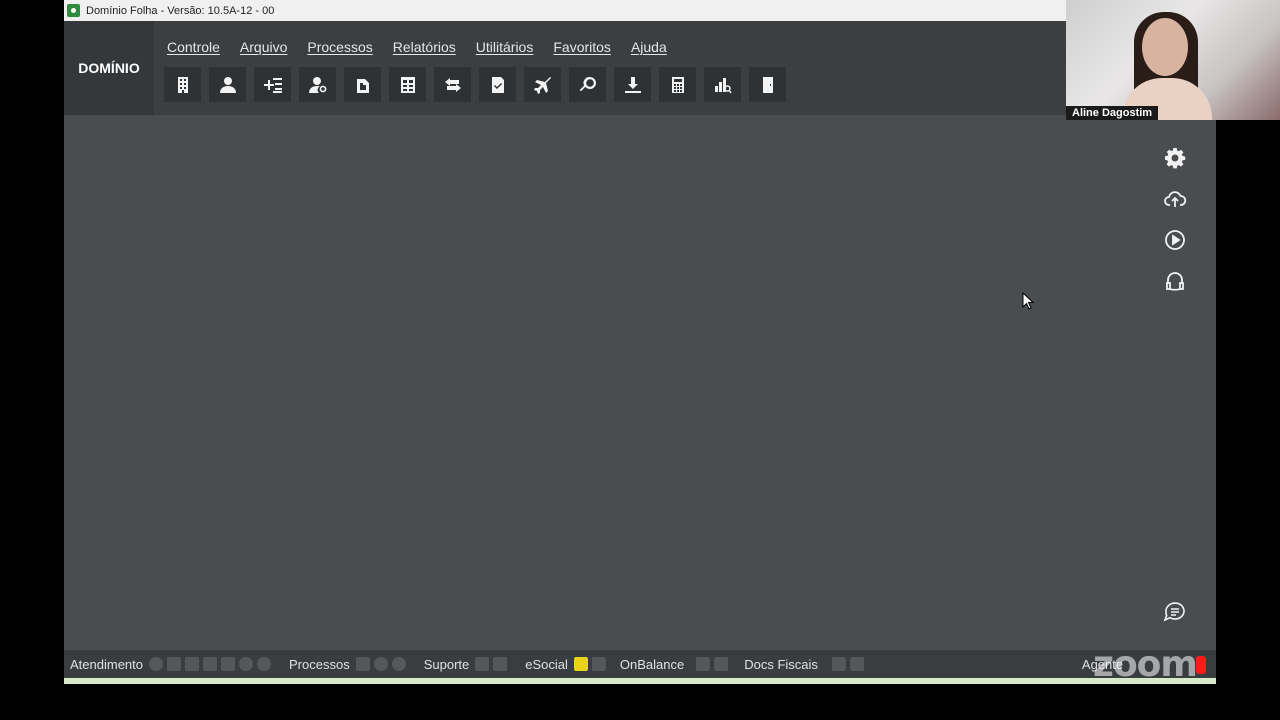 This screenshot has height=720, width=1280. I want to click on document-fold-icon, so click(362, 85).